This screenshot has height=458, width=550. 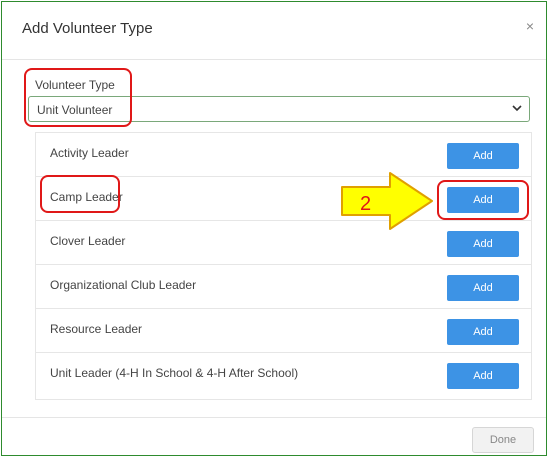 I want to click on dialog-header: Add Volunteer Type ×, so click(x=274, y=31).